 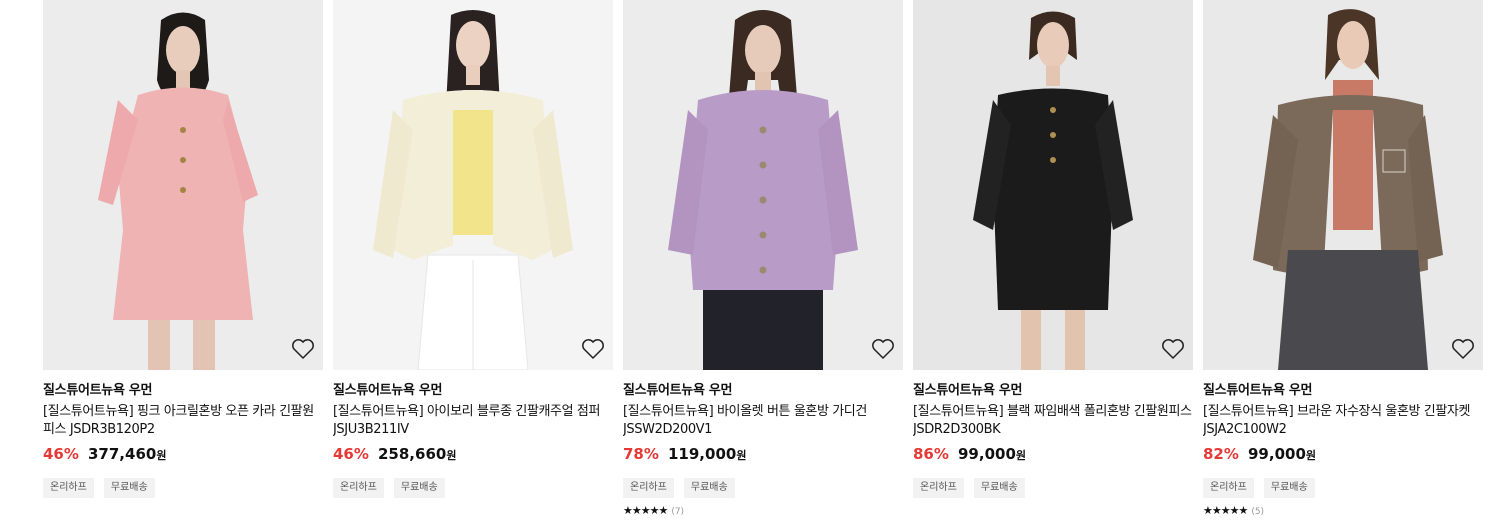 I want to click on product-name: [질스튜어트뉴욕] 바이올렛 버튼 울혼방 가디건 JSSW2D200V1, so click(x=763, y=421).